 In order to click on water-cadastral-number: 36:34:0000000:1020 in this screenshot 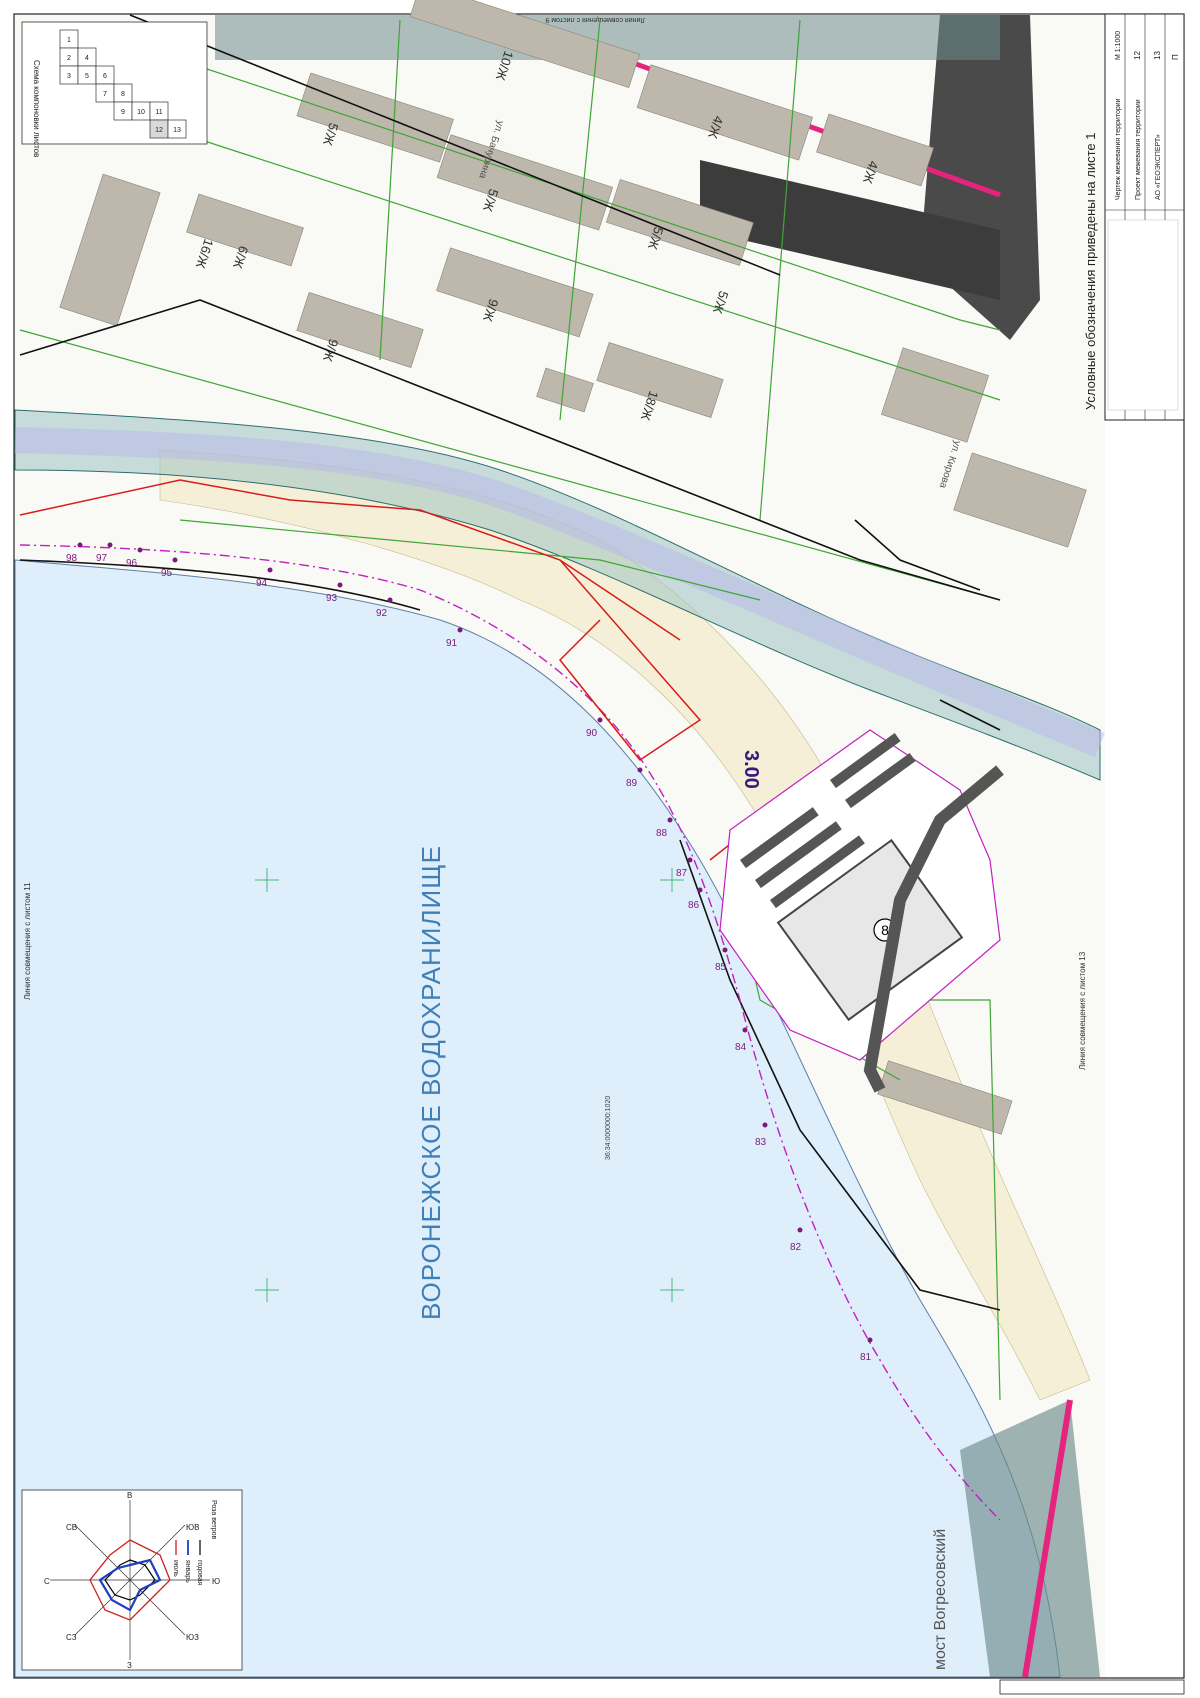, I will do `click(608, 1128)`.